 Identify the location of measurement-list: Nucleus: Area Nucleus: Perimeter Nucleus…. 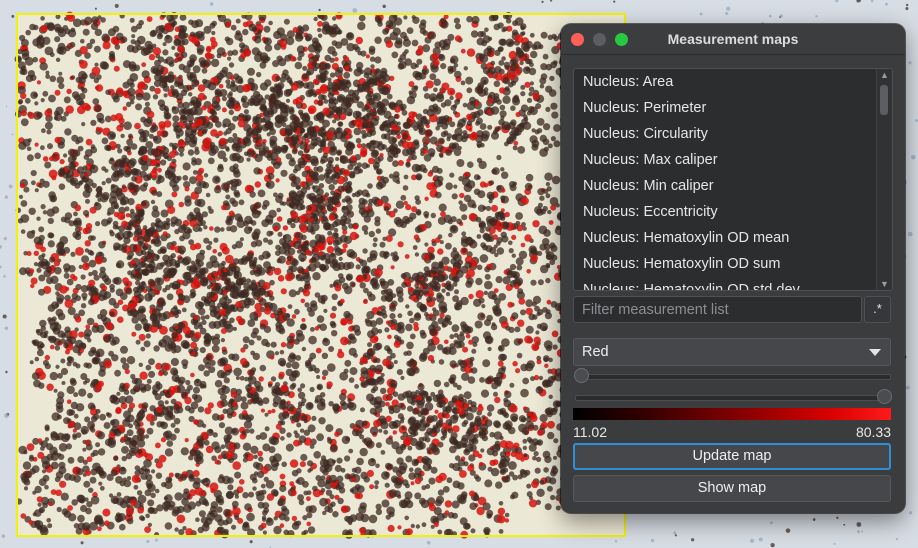
(733, 179).